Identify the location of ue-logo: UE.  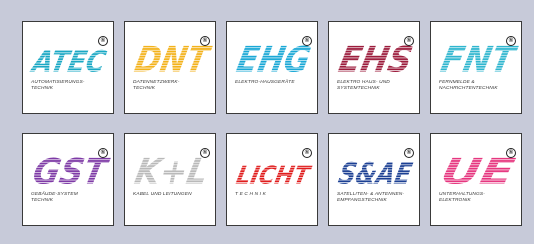
(477, 172).